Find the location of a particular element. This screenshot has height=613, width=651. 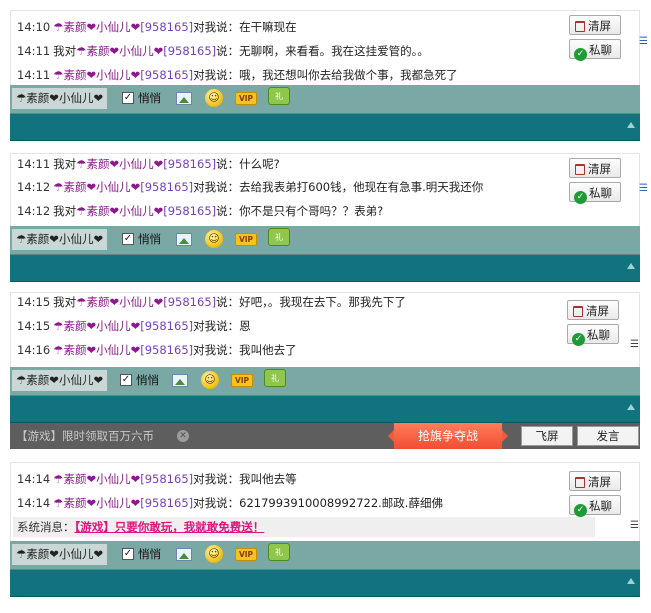

message-text: 哦，我还想叫你去给我做个事，我都急死了 is located at coordinates (348, 75).